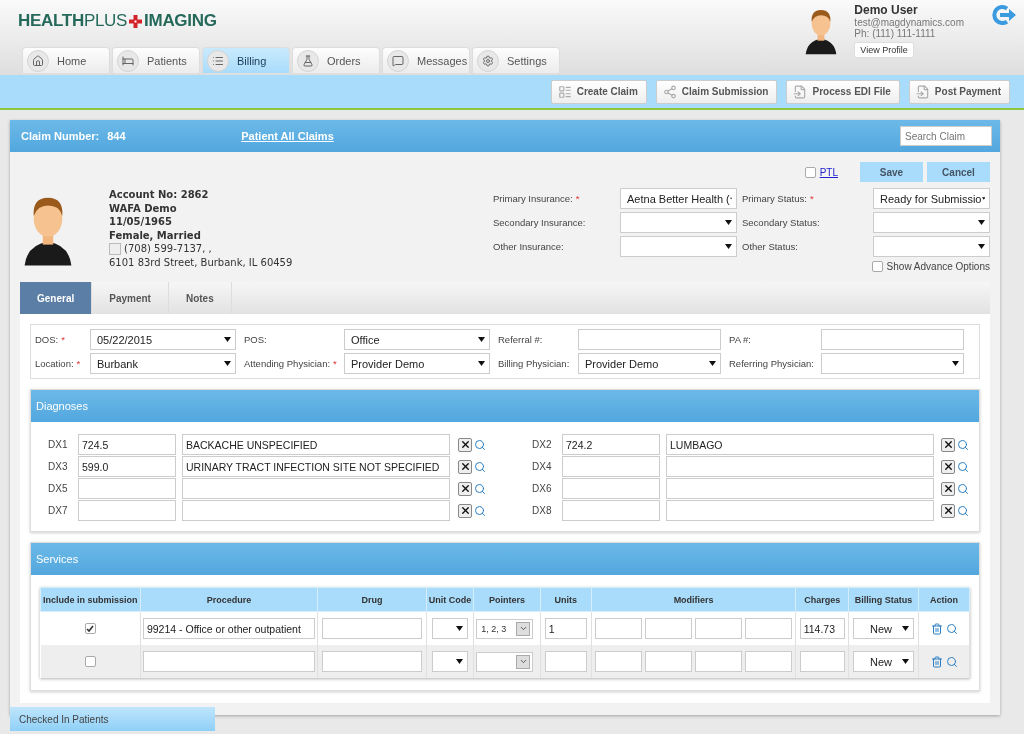  What do you see at coordinates (426, 60) in the screenshot?
I see `nav-tab: Messages` at bounding box center [426, 60].